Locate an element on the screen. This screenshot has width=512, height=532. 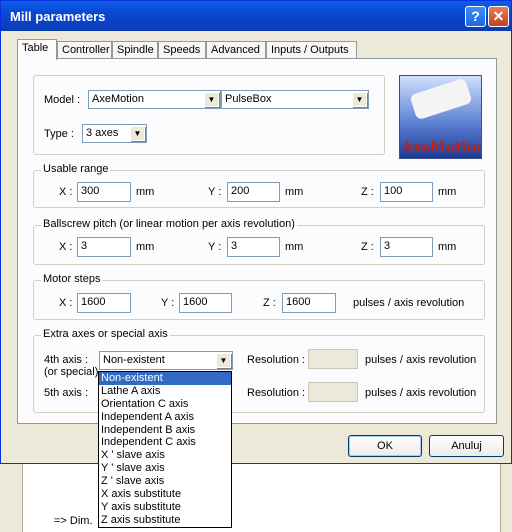
pitch-z-label: Z : is located at coordinates (367, 247).